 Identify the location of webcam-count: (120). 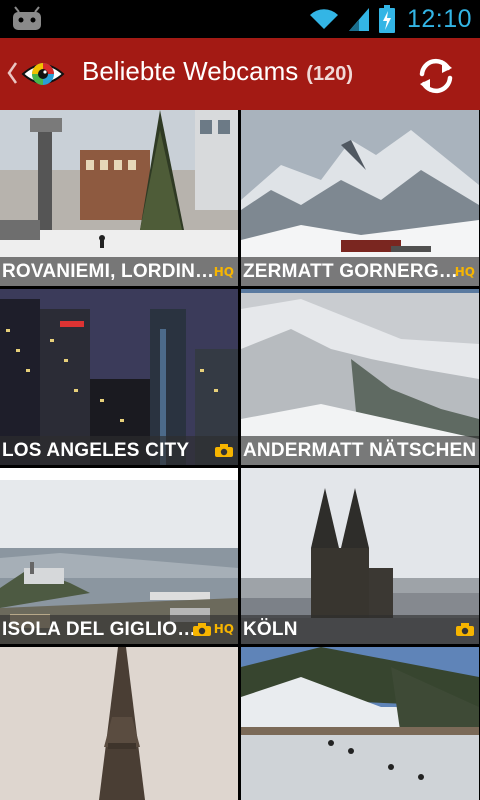
(329, 74).